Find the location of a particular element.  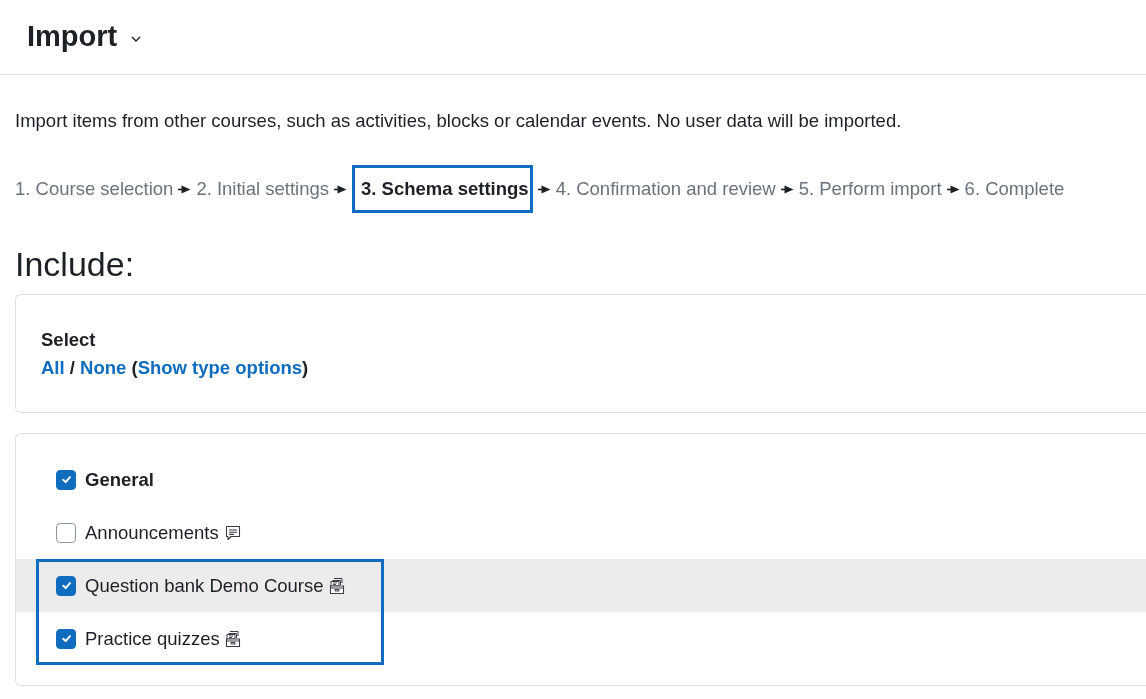

wizard-step: 3. Schema settings is located at coordinates (442, 189).